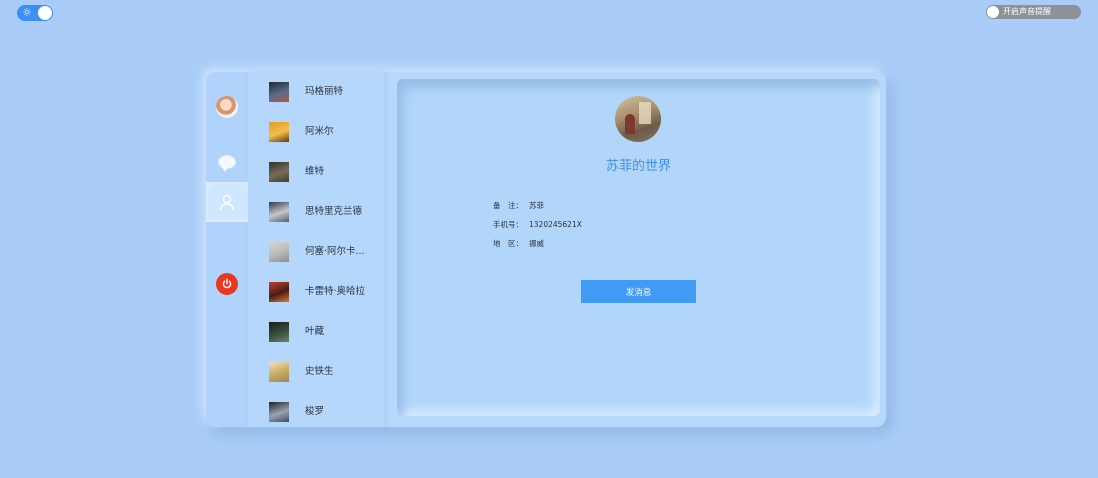 The height and width of the screenshot is (478, 1098). I want to click on region-row: 地 区： 挪威, so click(518, 243).